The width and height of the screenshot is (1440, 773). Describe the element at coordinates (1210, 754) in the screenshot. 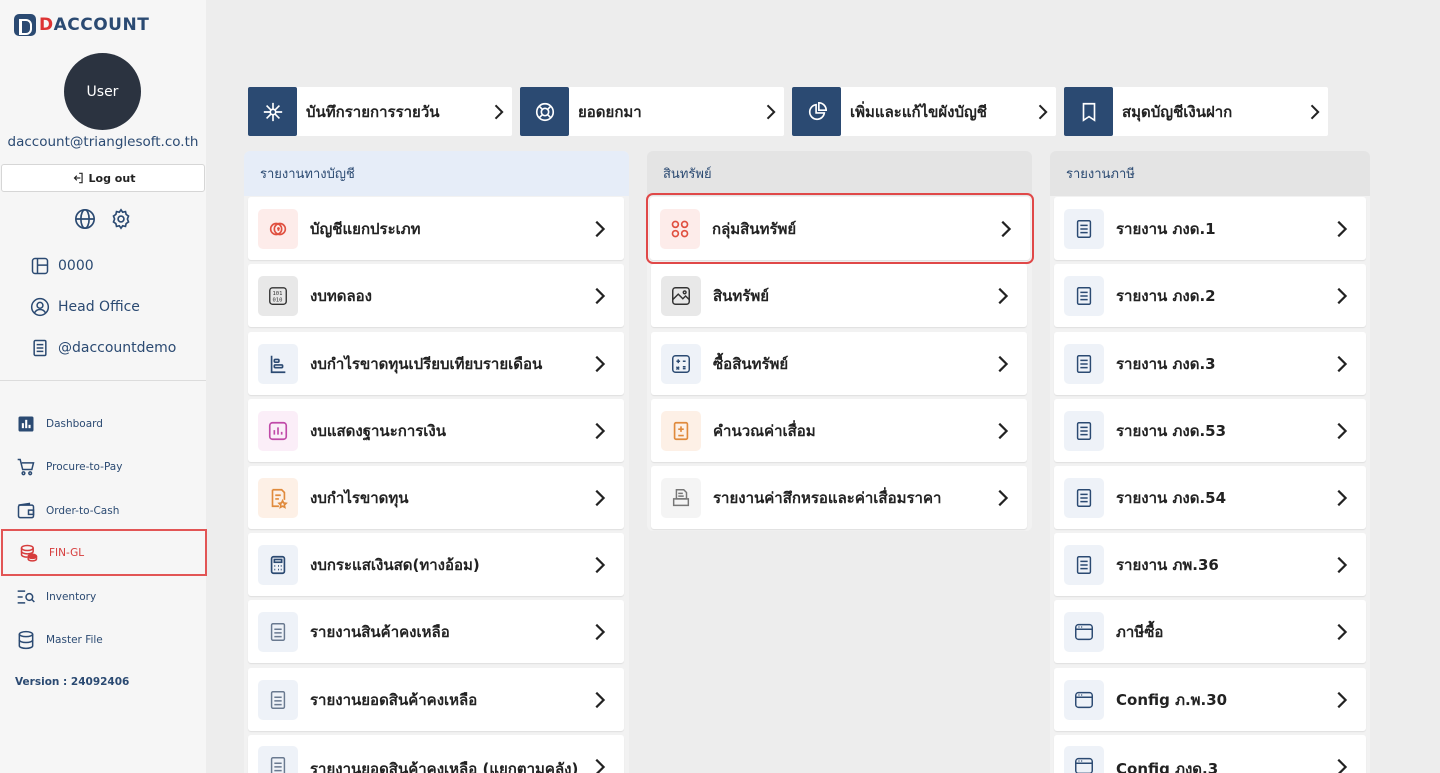

I see `tax-row-config-pnd3: Config ภงด.3` at that location.